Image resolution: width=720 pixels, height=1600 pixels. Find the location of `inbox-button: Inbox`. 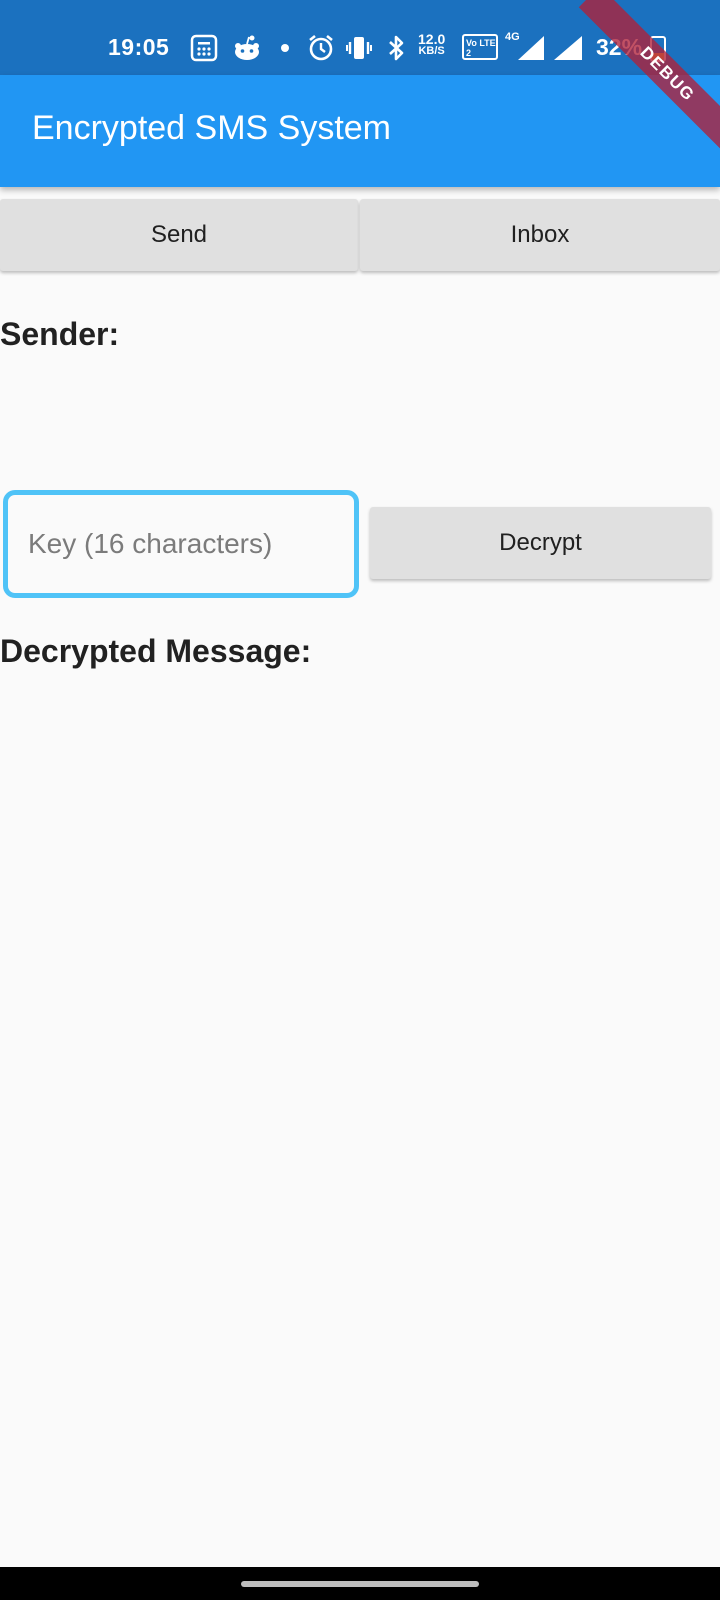

inbox-button: Inbox is located at coordinates (540, 235).